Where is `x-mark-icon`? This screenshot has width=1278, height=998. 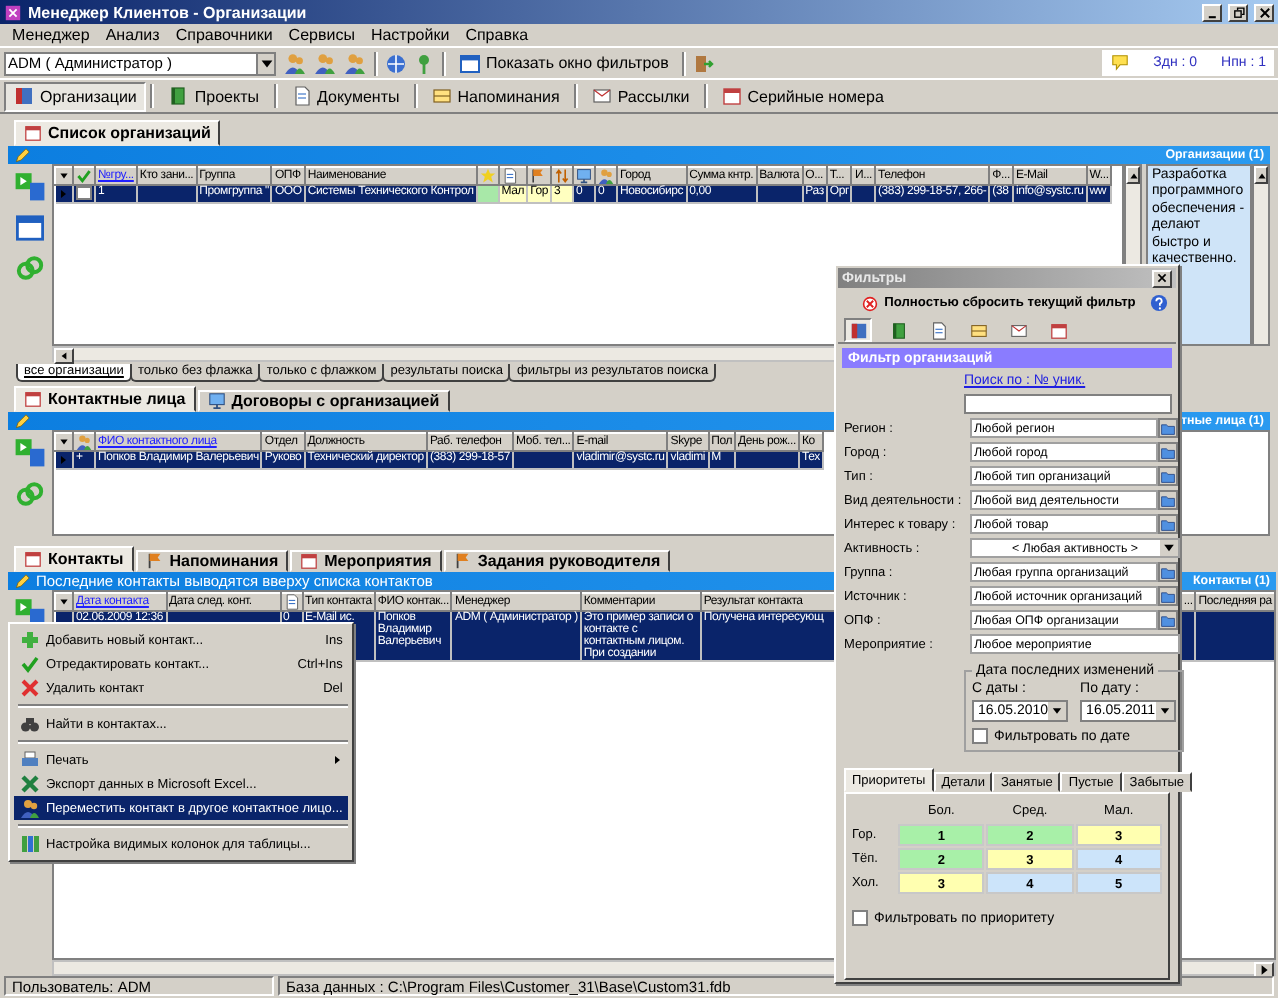 x-mark-icon is located at coordinates (30, 784).